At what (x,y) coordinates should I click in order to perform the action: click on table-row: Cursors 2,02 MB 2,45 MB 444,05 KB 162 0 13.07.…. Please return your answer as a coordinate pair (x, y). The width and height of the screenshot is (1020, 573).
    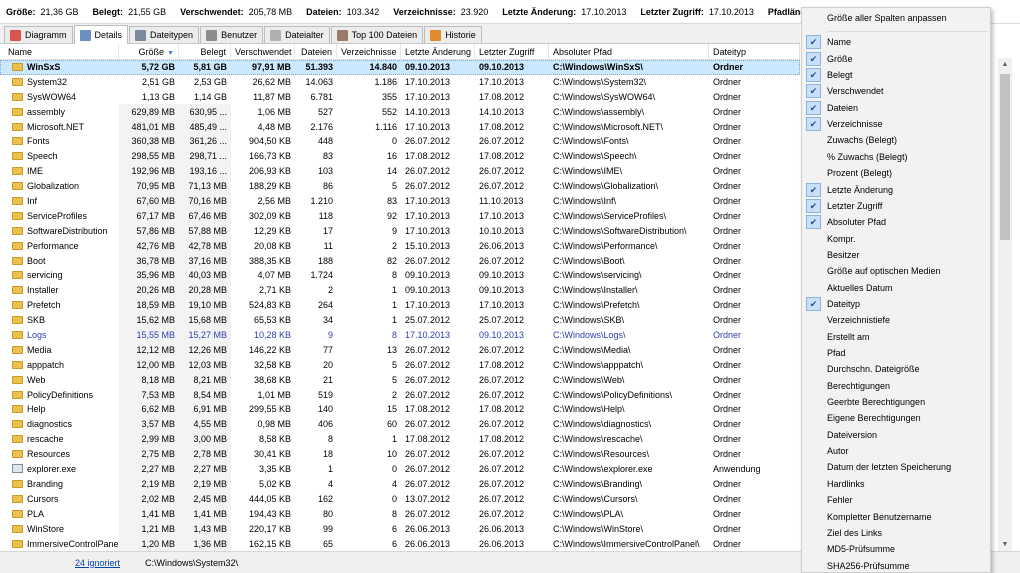
    Looking at the image, I should click on (400, 499).